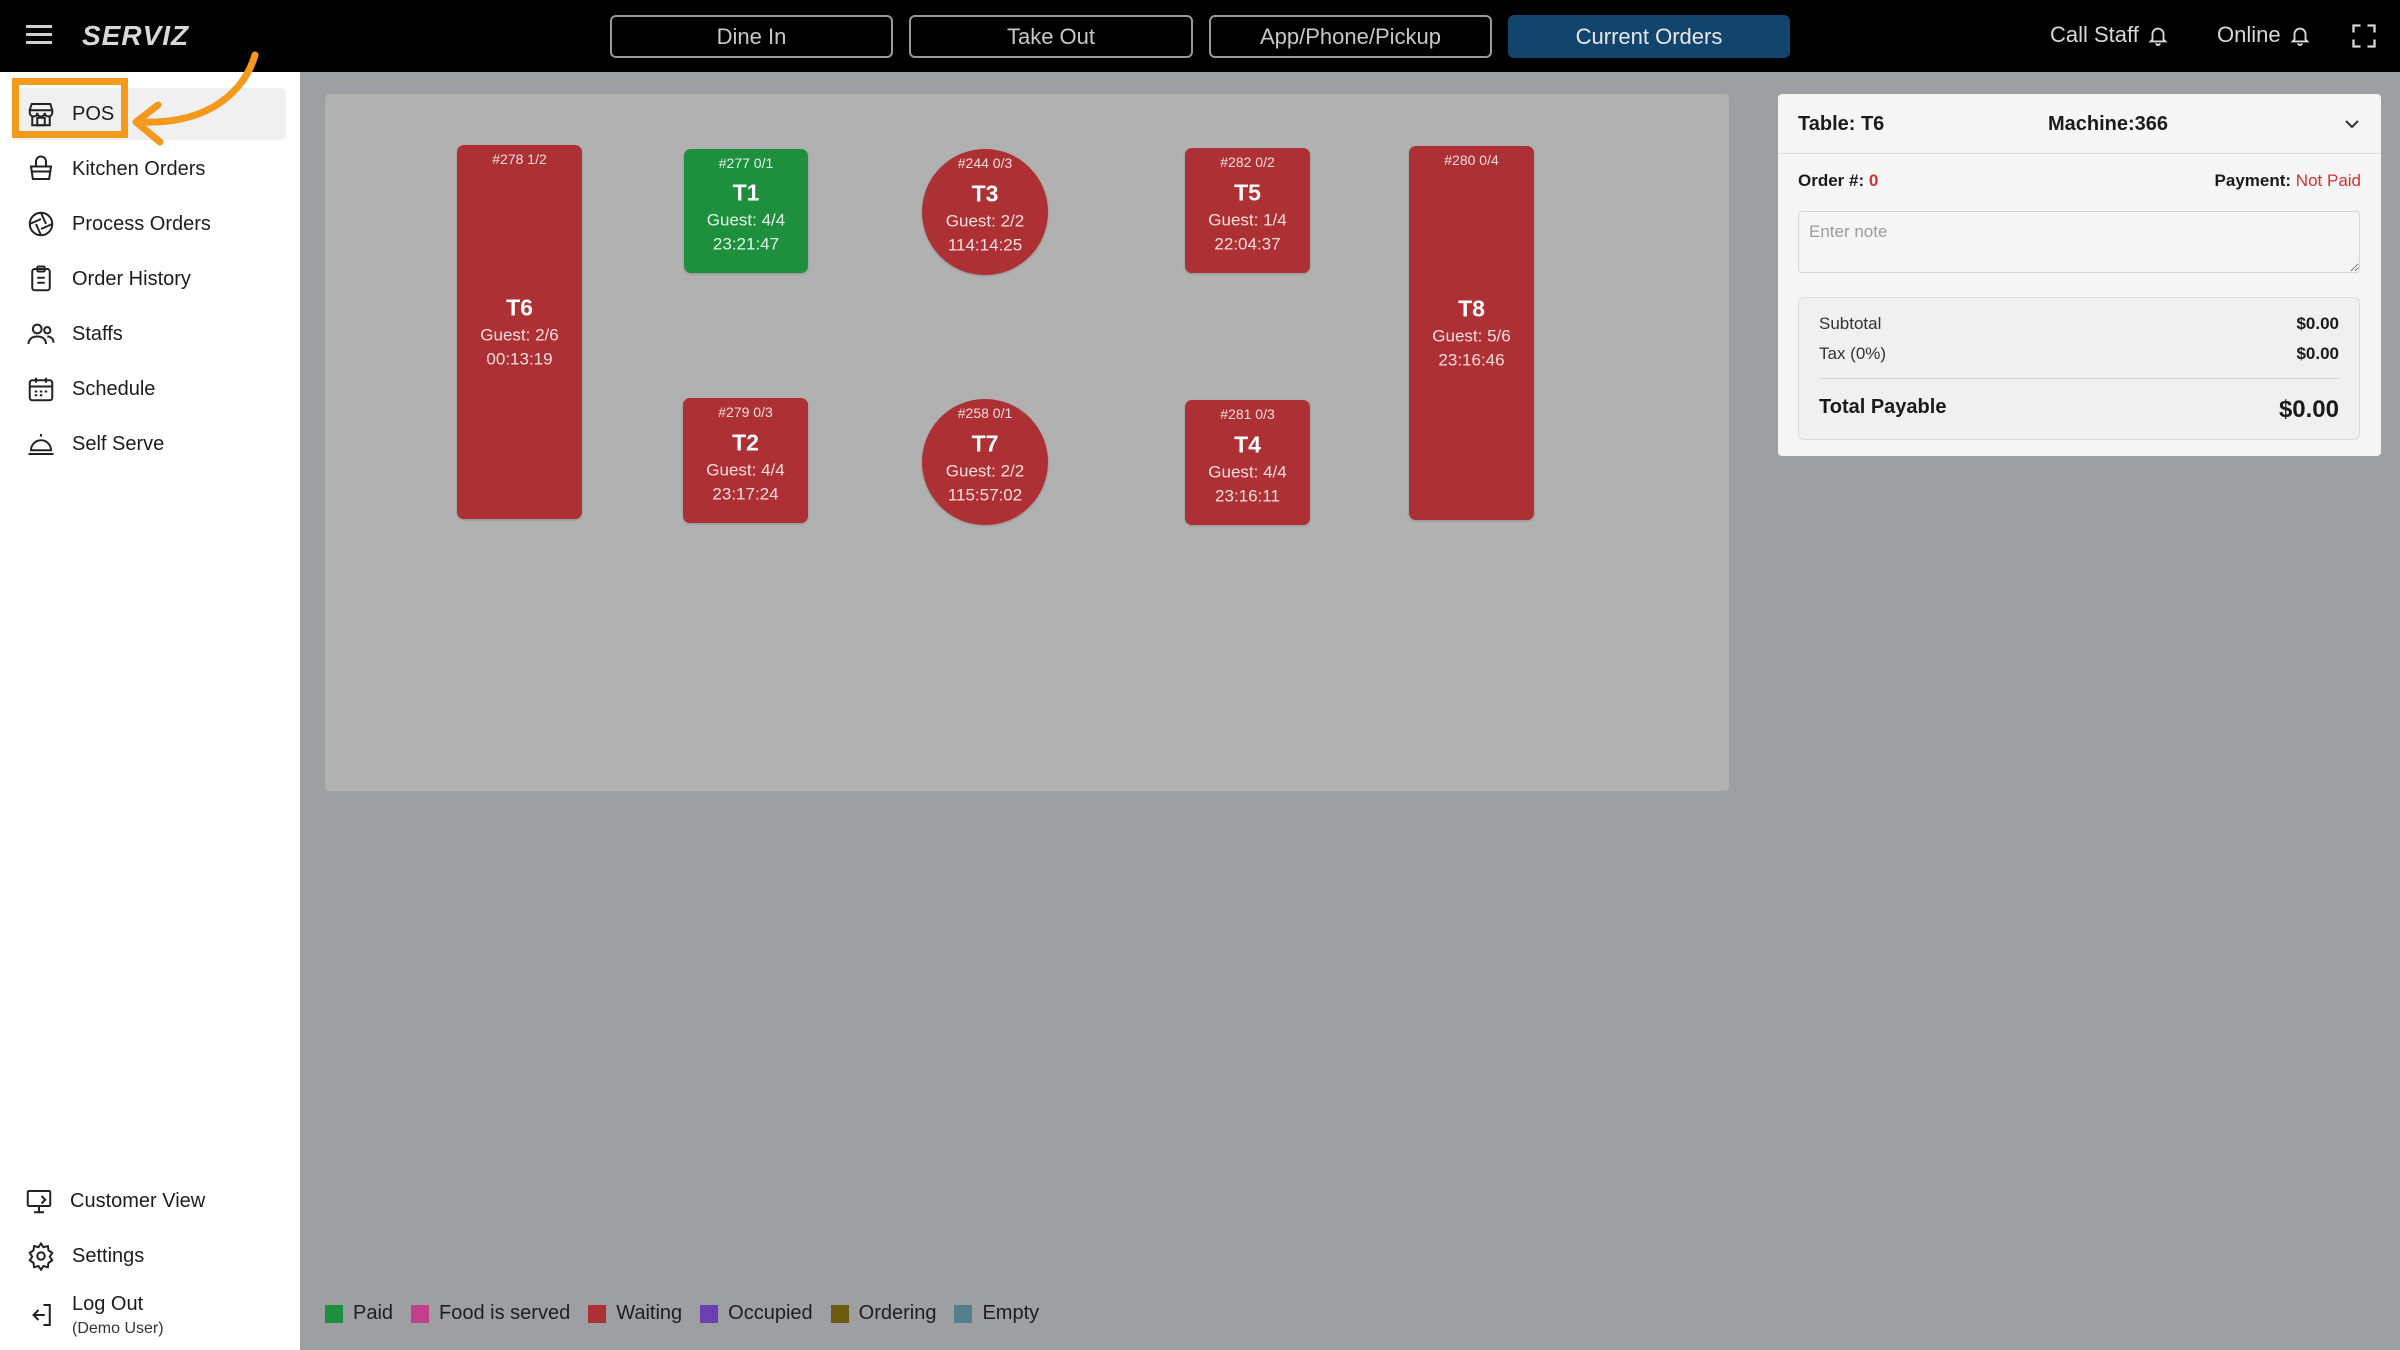  I want to click on tab-dine-in: Dine In, so click(751, 36).